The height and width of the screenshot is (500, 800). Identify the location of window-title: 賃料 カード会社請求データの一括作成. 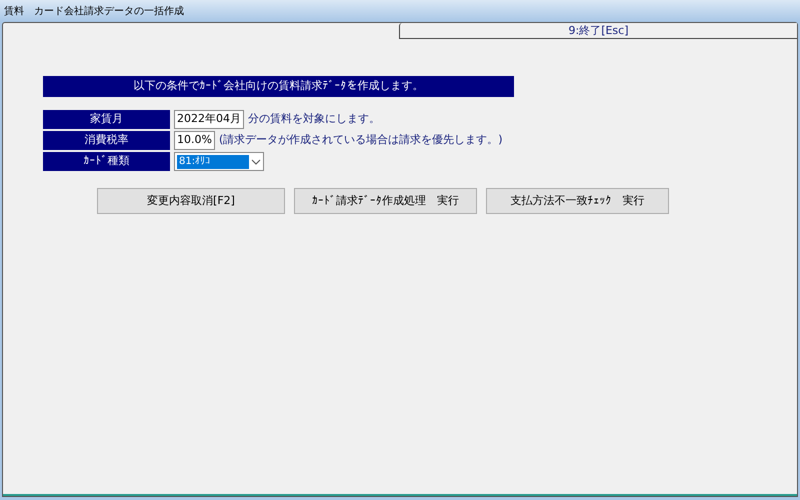
(94, 11).